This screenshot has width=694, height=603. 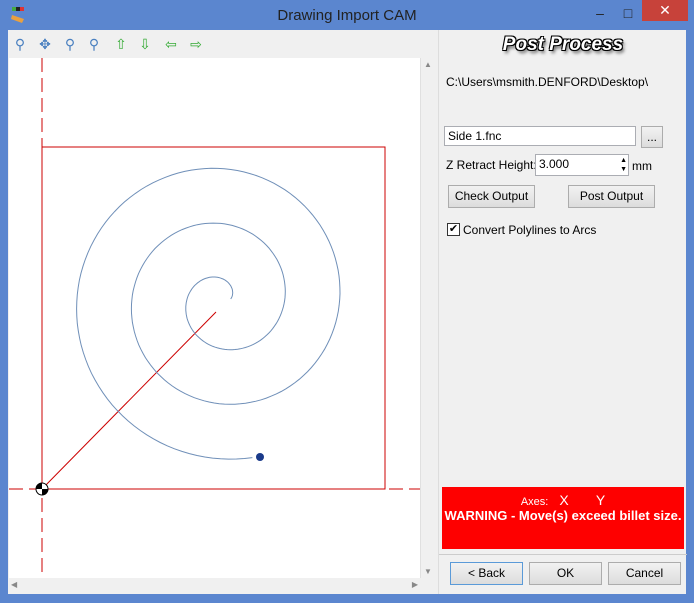 What do you see at coordinates (214, 585) in the screenshot?
I see `horizontal-scrollbar: ◀ ▶` at bounding box center [214, 585].